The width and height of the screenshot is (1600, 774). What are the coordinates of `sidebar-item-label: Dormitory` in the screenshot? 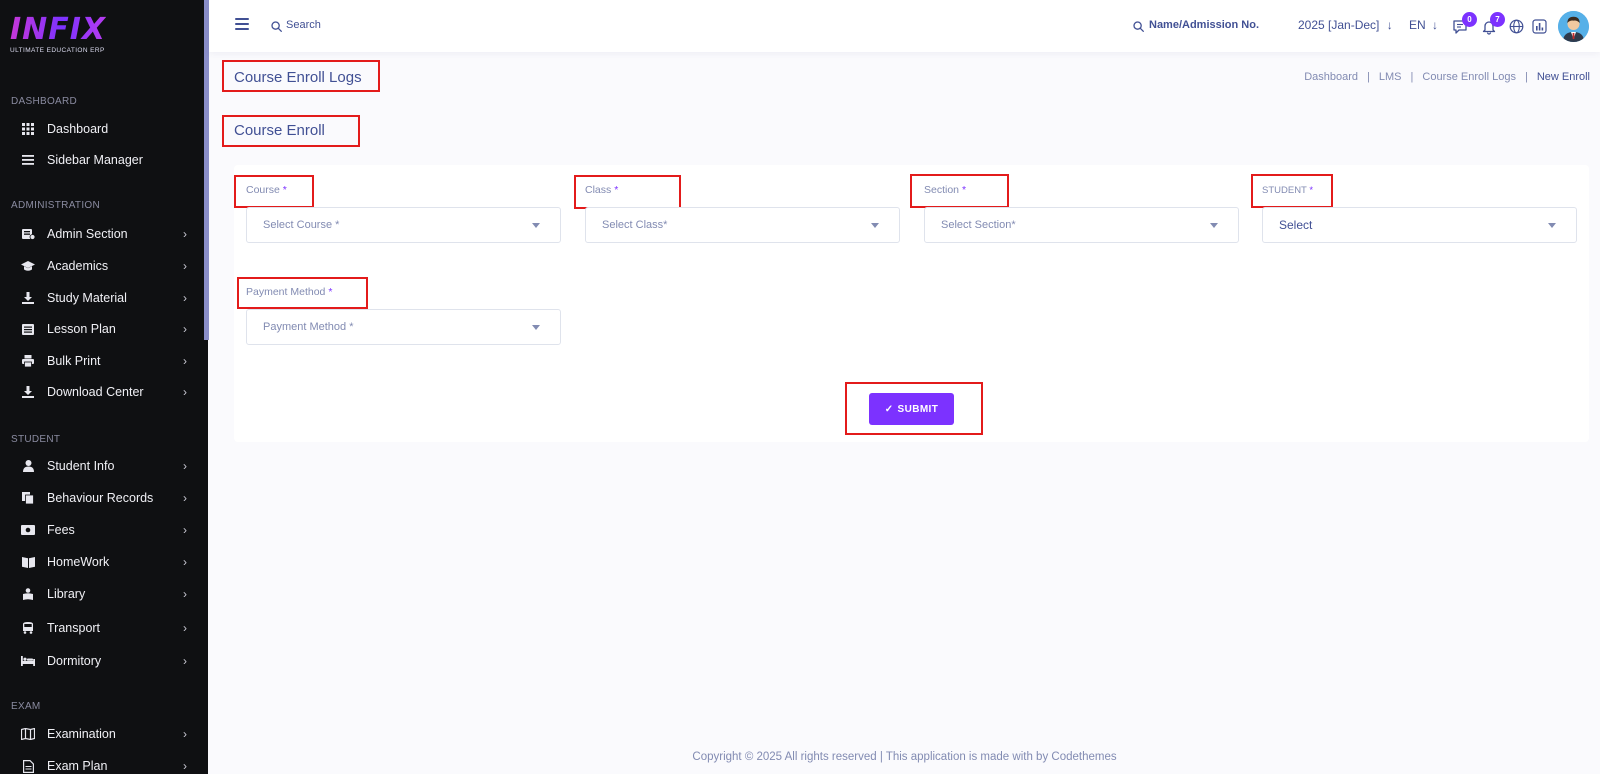 It's located at (74, 661).